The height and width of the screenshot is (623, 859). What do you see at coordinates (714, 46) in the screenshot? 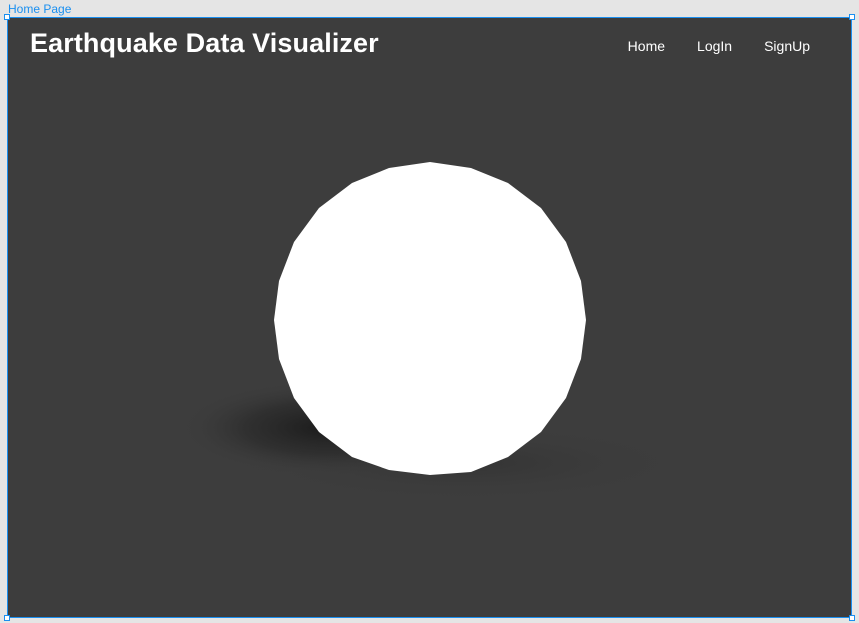
I see `nav-login-link: LogIn` at bounding box center [714, 46].